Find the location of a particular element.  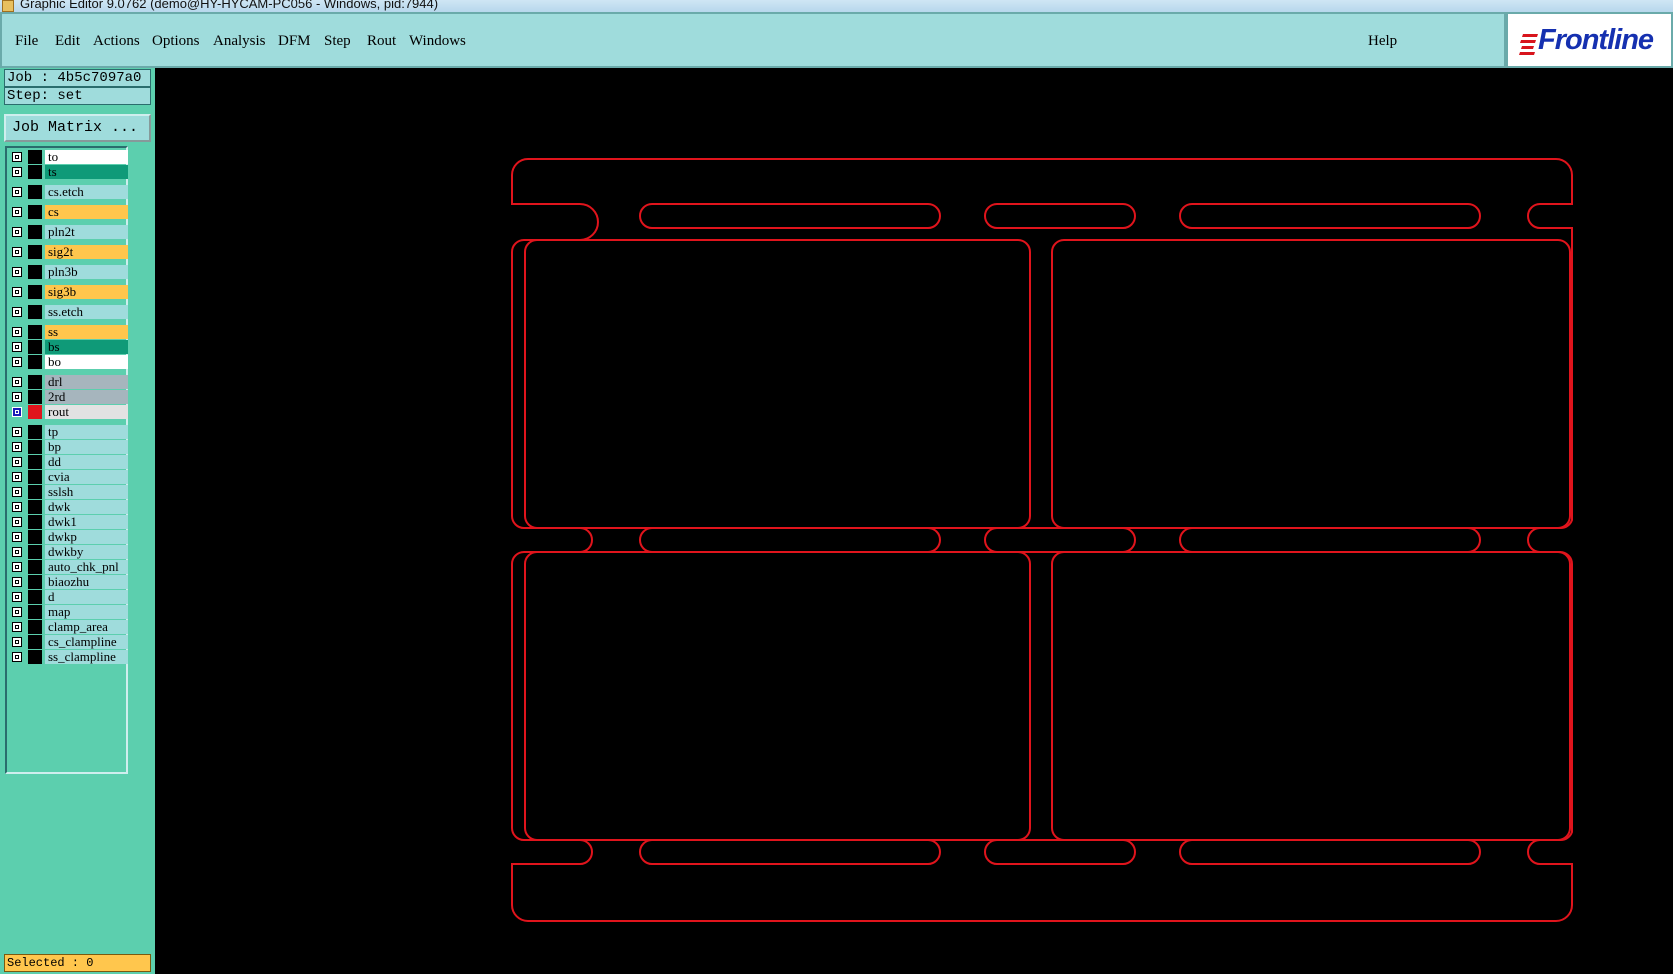

layer-row-biaozhu: biaozhu is located at coordinates (68, 582).